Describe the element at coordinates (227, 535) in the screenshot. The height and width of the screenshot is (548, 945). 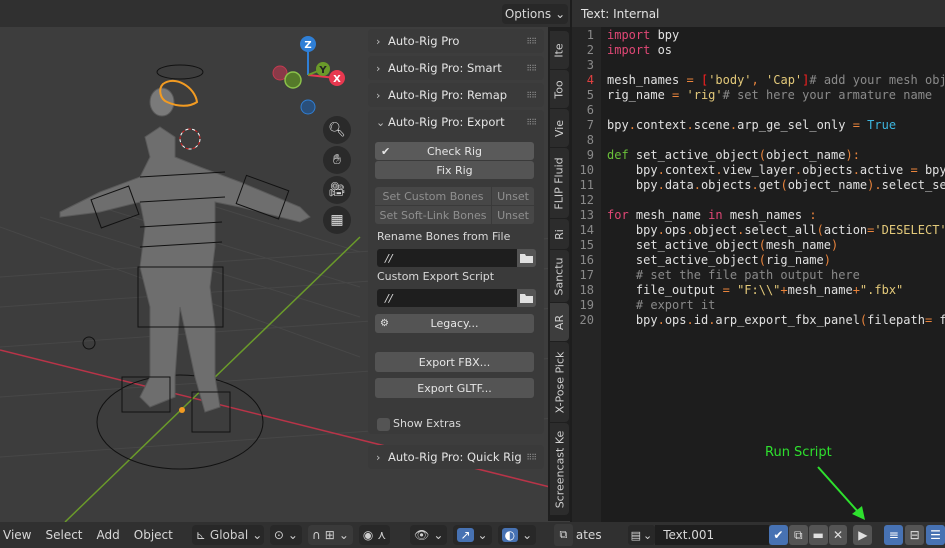
I see `transform-orientation-dropdown: ⊾ Global ⌄` at that location.